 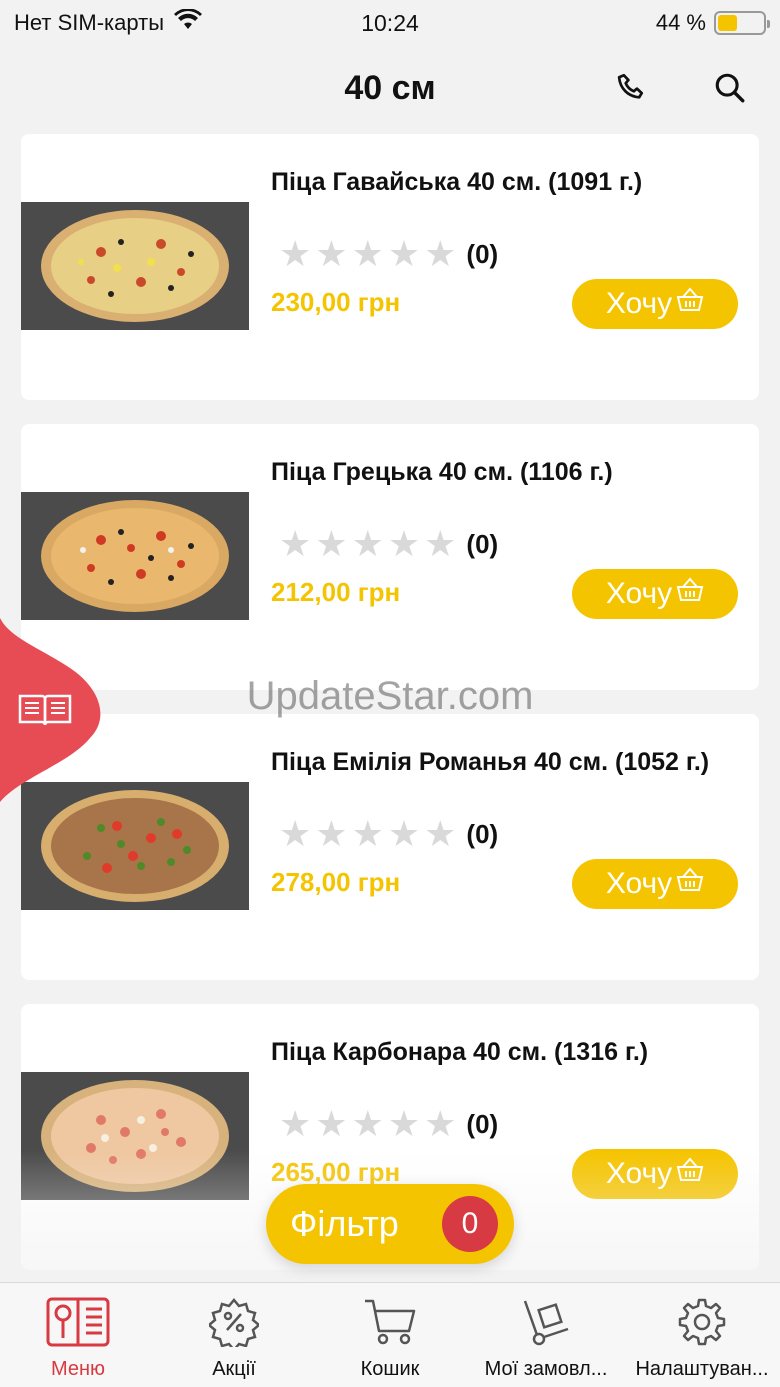 What do you see at coordinates (188, 22) in the screenshot?
I see `wifi-icon` at bounding box center [188, 22].